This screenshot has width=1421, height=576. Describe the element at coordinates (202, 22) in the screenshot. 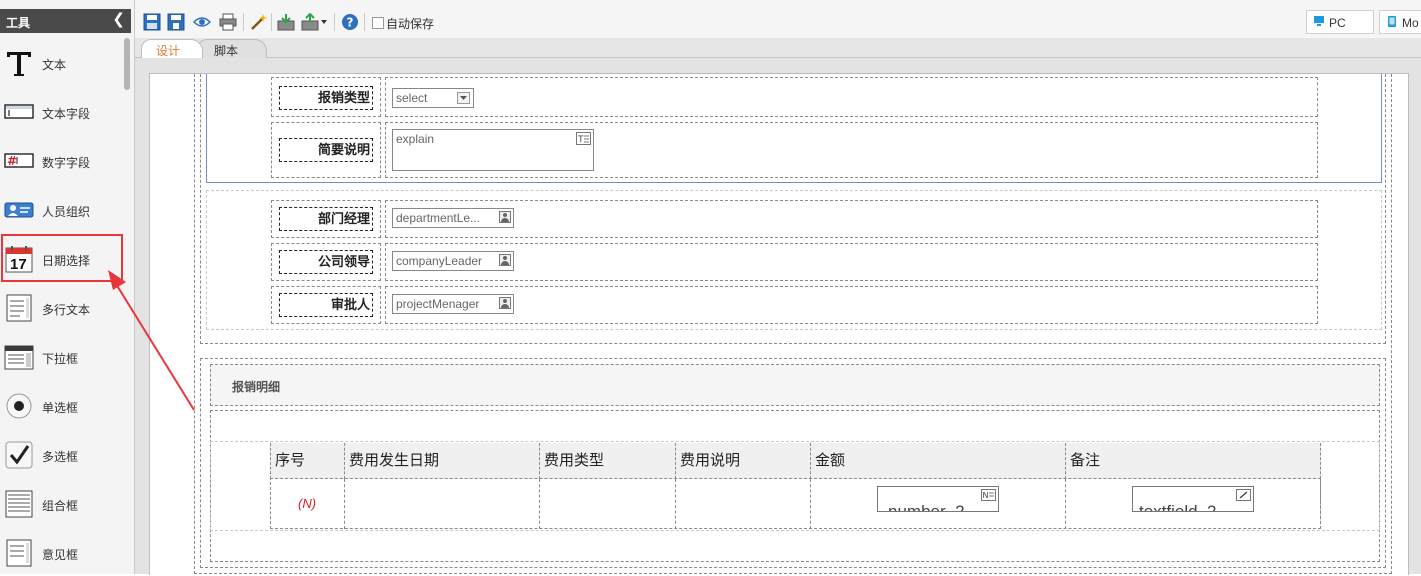

I see `preview-icon` at that location.